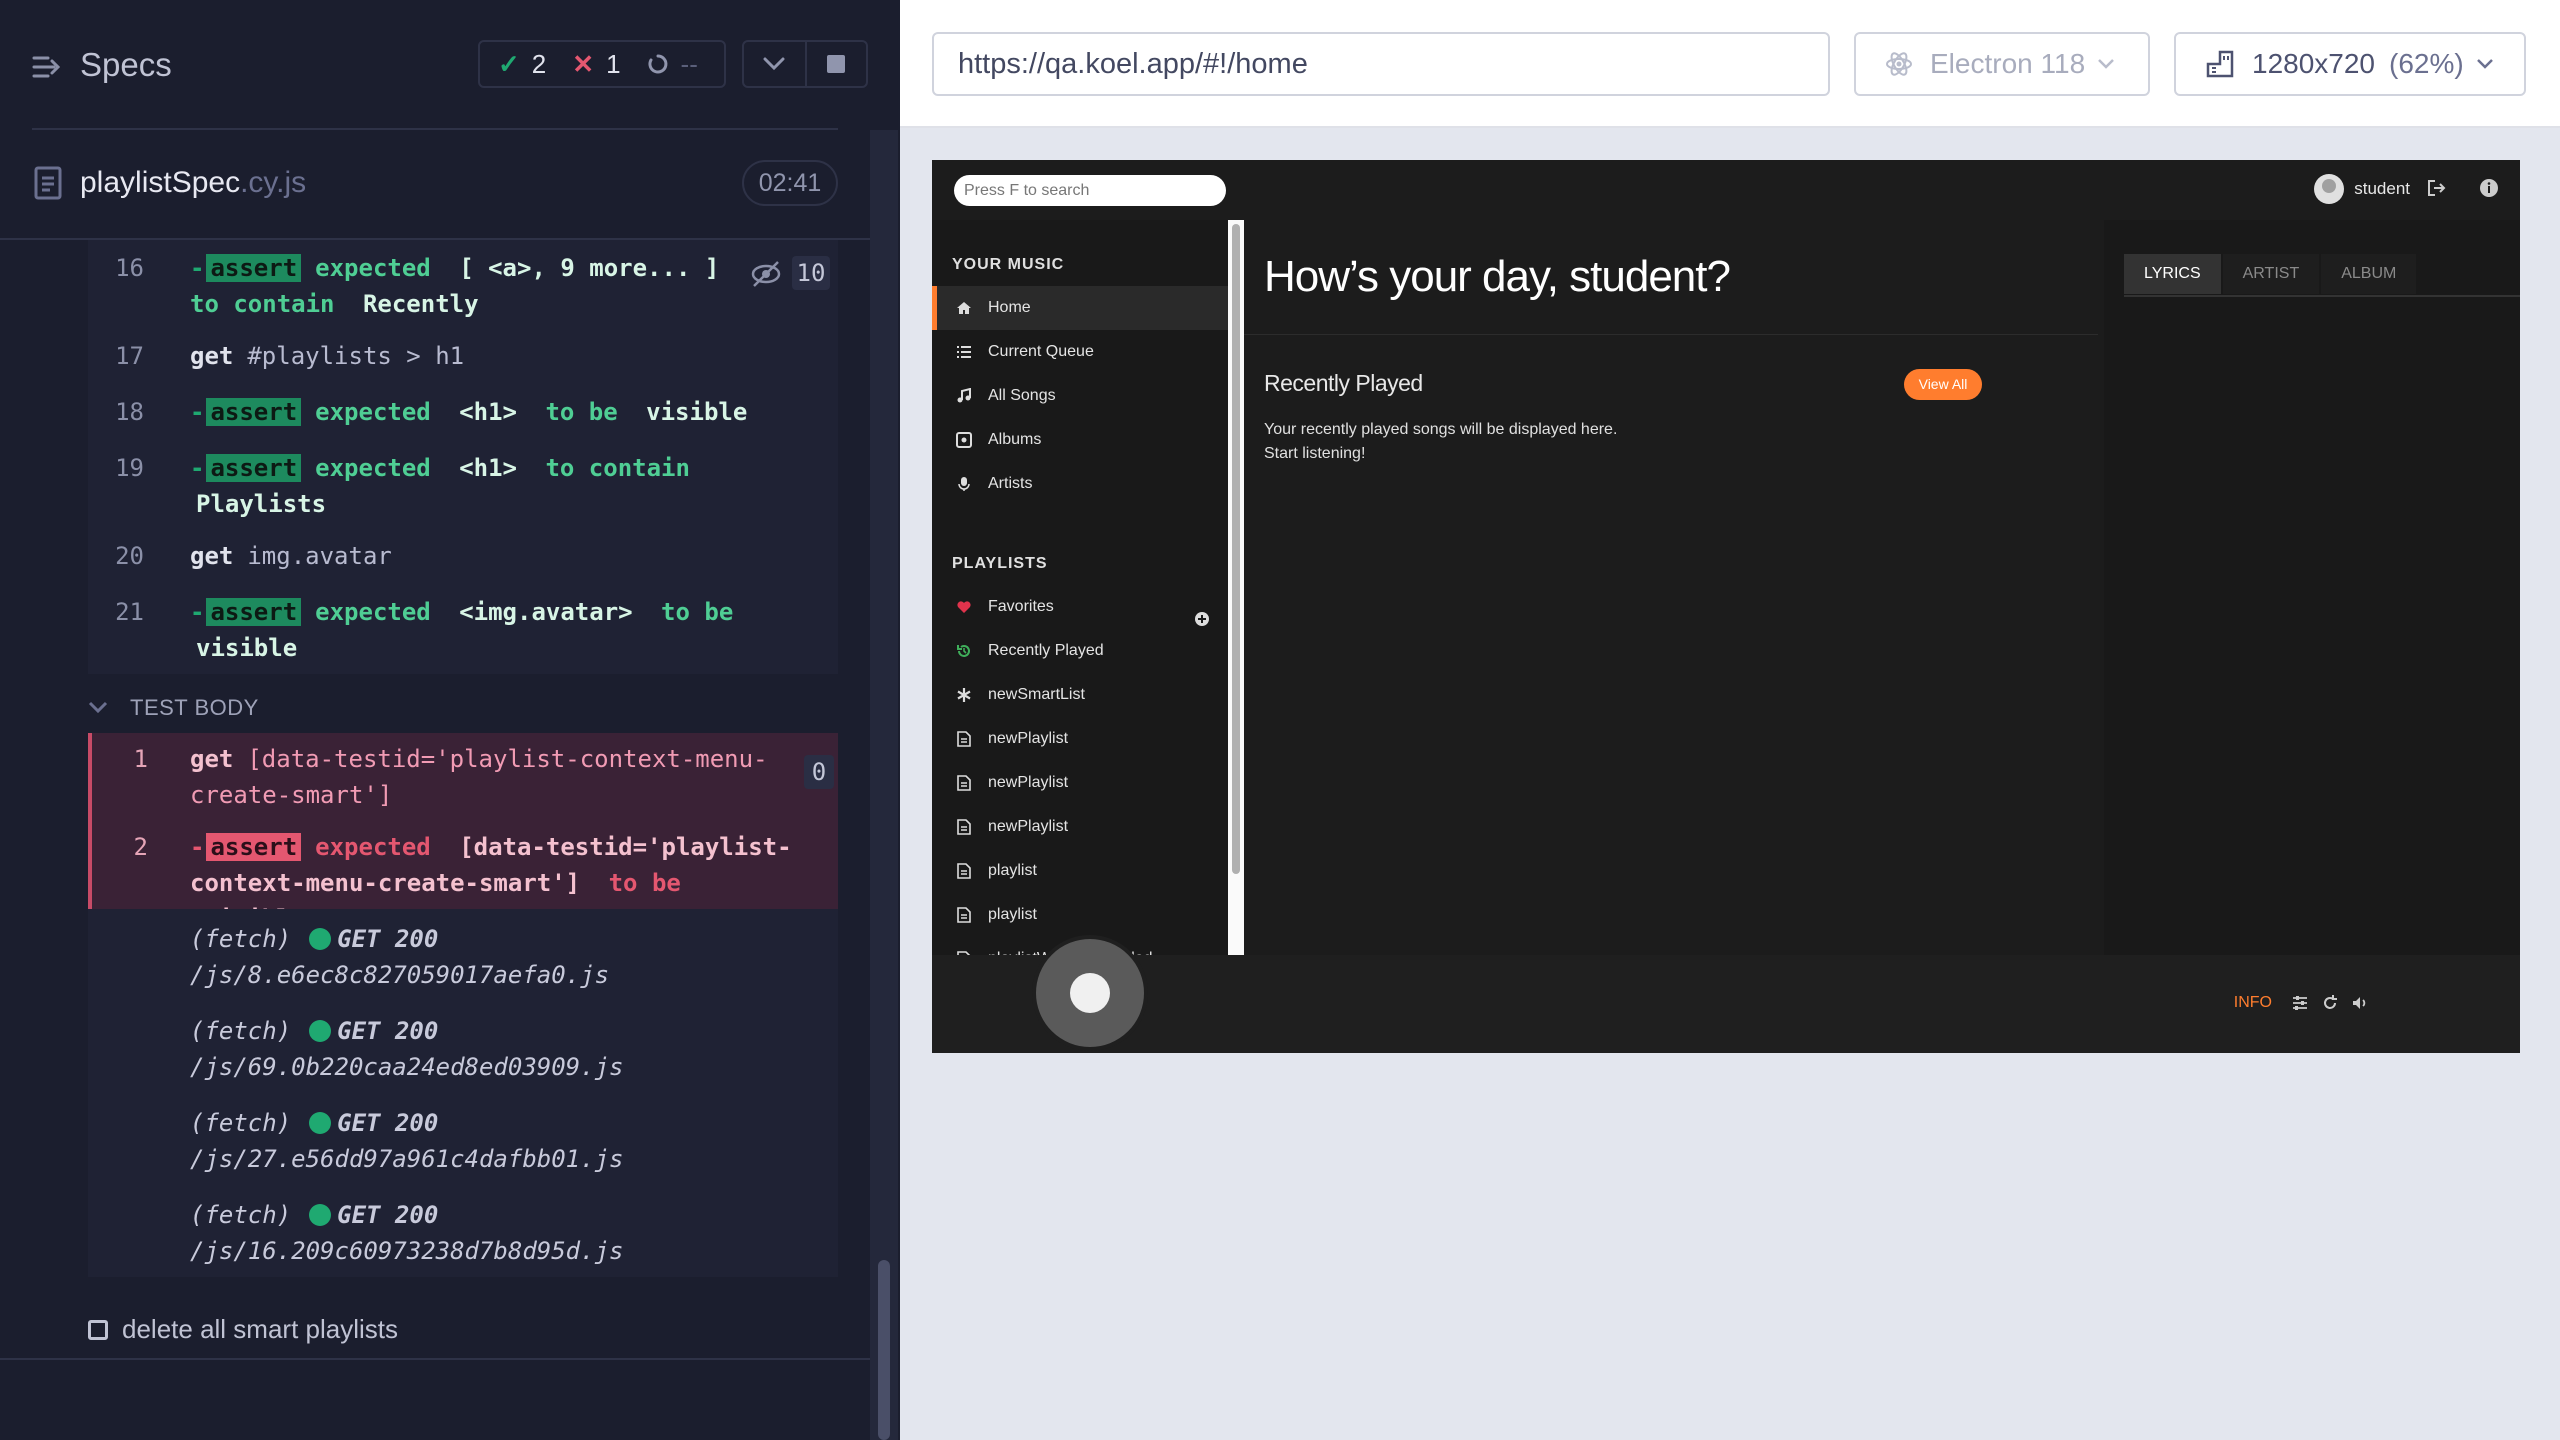 Image resolution: width=2560 pixels, height=1440 pixels. Describe the element at coordinates (2002, 64) in the screenshot. I see `browser-selector: Electron 118` at that location.